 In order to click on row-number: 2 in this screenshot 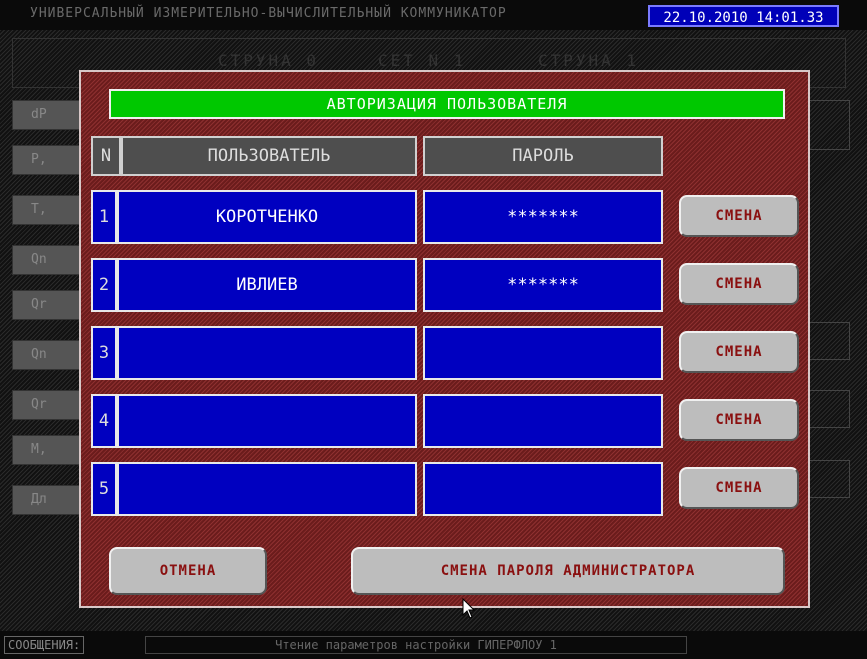, I will do `click(104, 285)`.